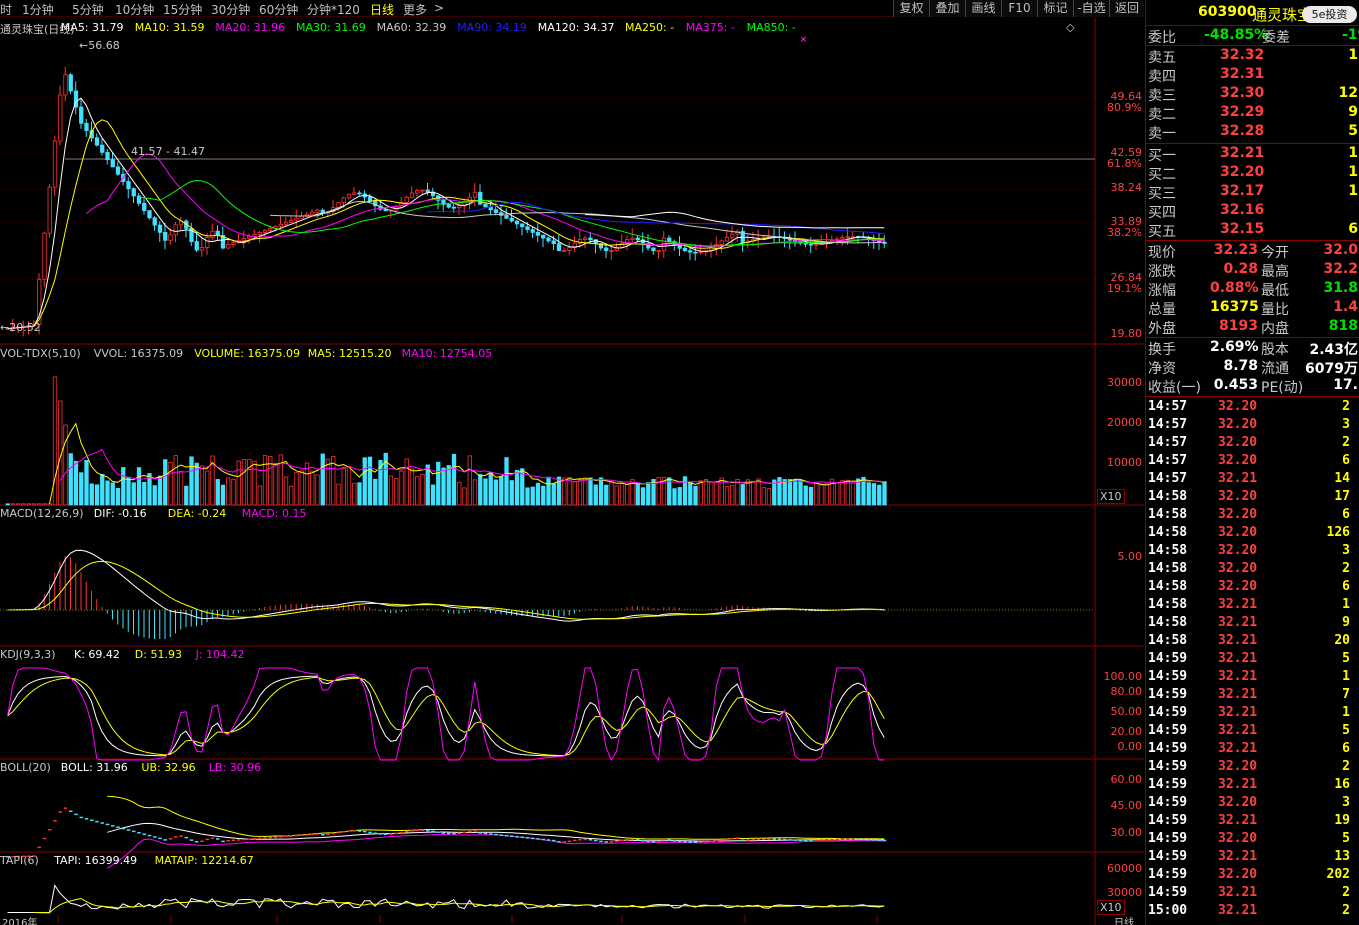 The height and width of the screenshot is (925, 1359). What do you see at coordinates (88, 9) in the screenshot?
I see `period-tab-5min: 5分钟` at bounding box center [88, 9].